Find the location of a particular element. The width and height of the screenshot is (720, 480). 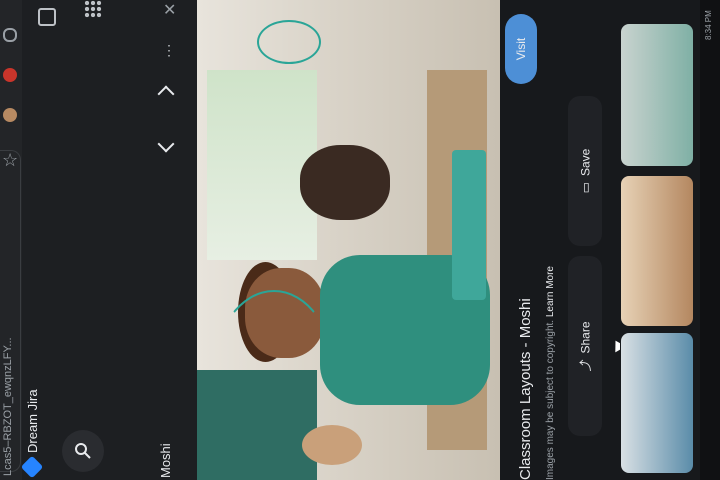

save-label: Save is located at coordinates (585, 162).